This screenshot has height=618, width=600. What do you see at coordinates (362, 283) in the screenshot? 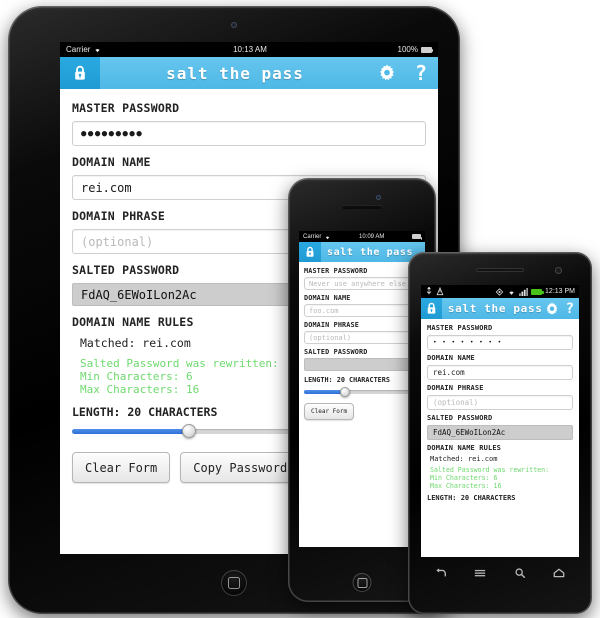
I see `master-password-input: Never use anywhere else` at bounding box center [362, 283].